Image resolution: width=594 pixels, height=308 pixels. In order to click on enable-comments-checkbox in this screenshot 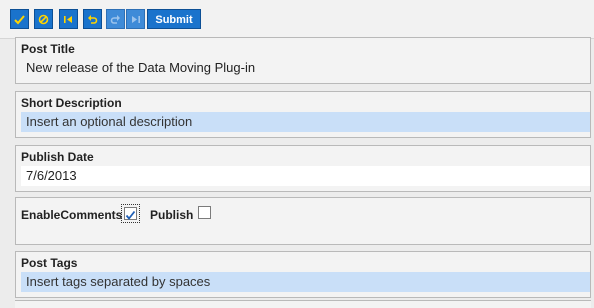, I will do `click(130, 213)`.